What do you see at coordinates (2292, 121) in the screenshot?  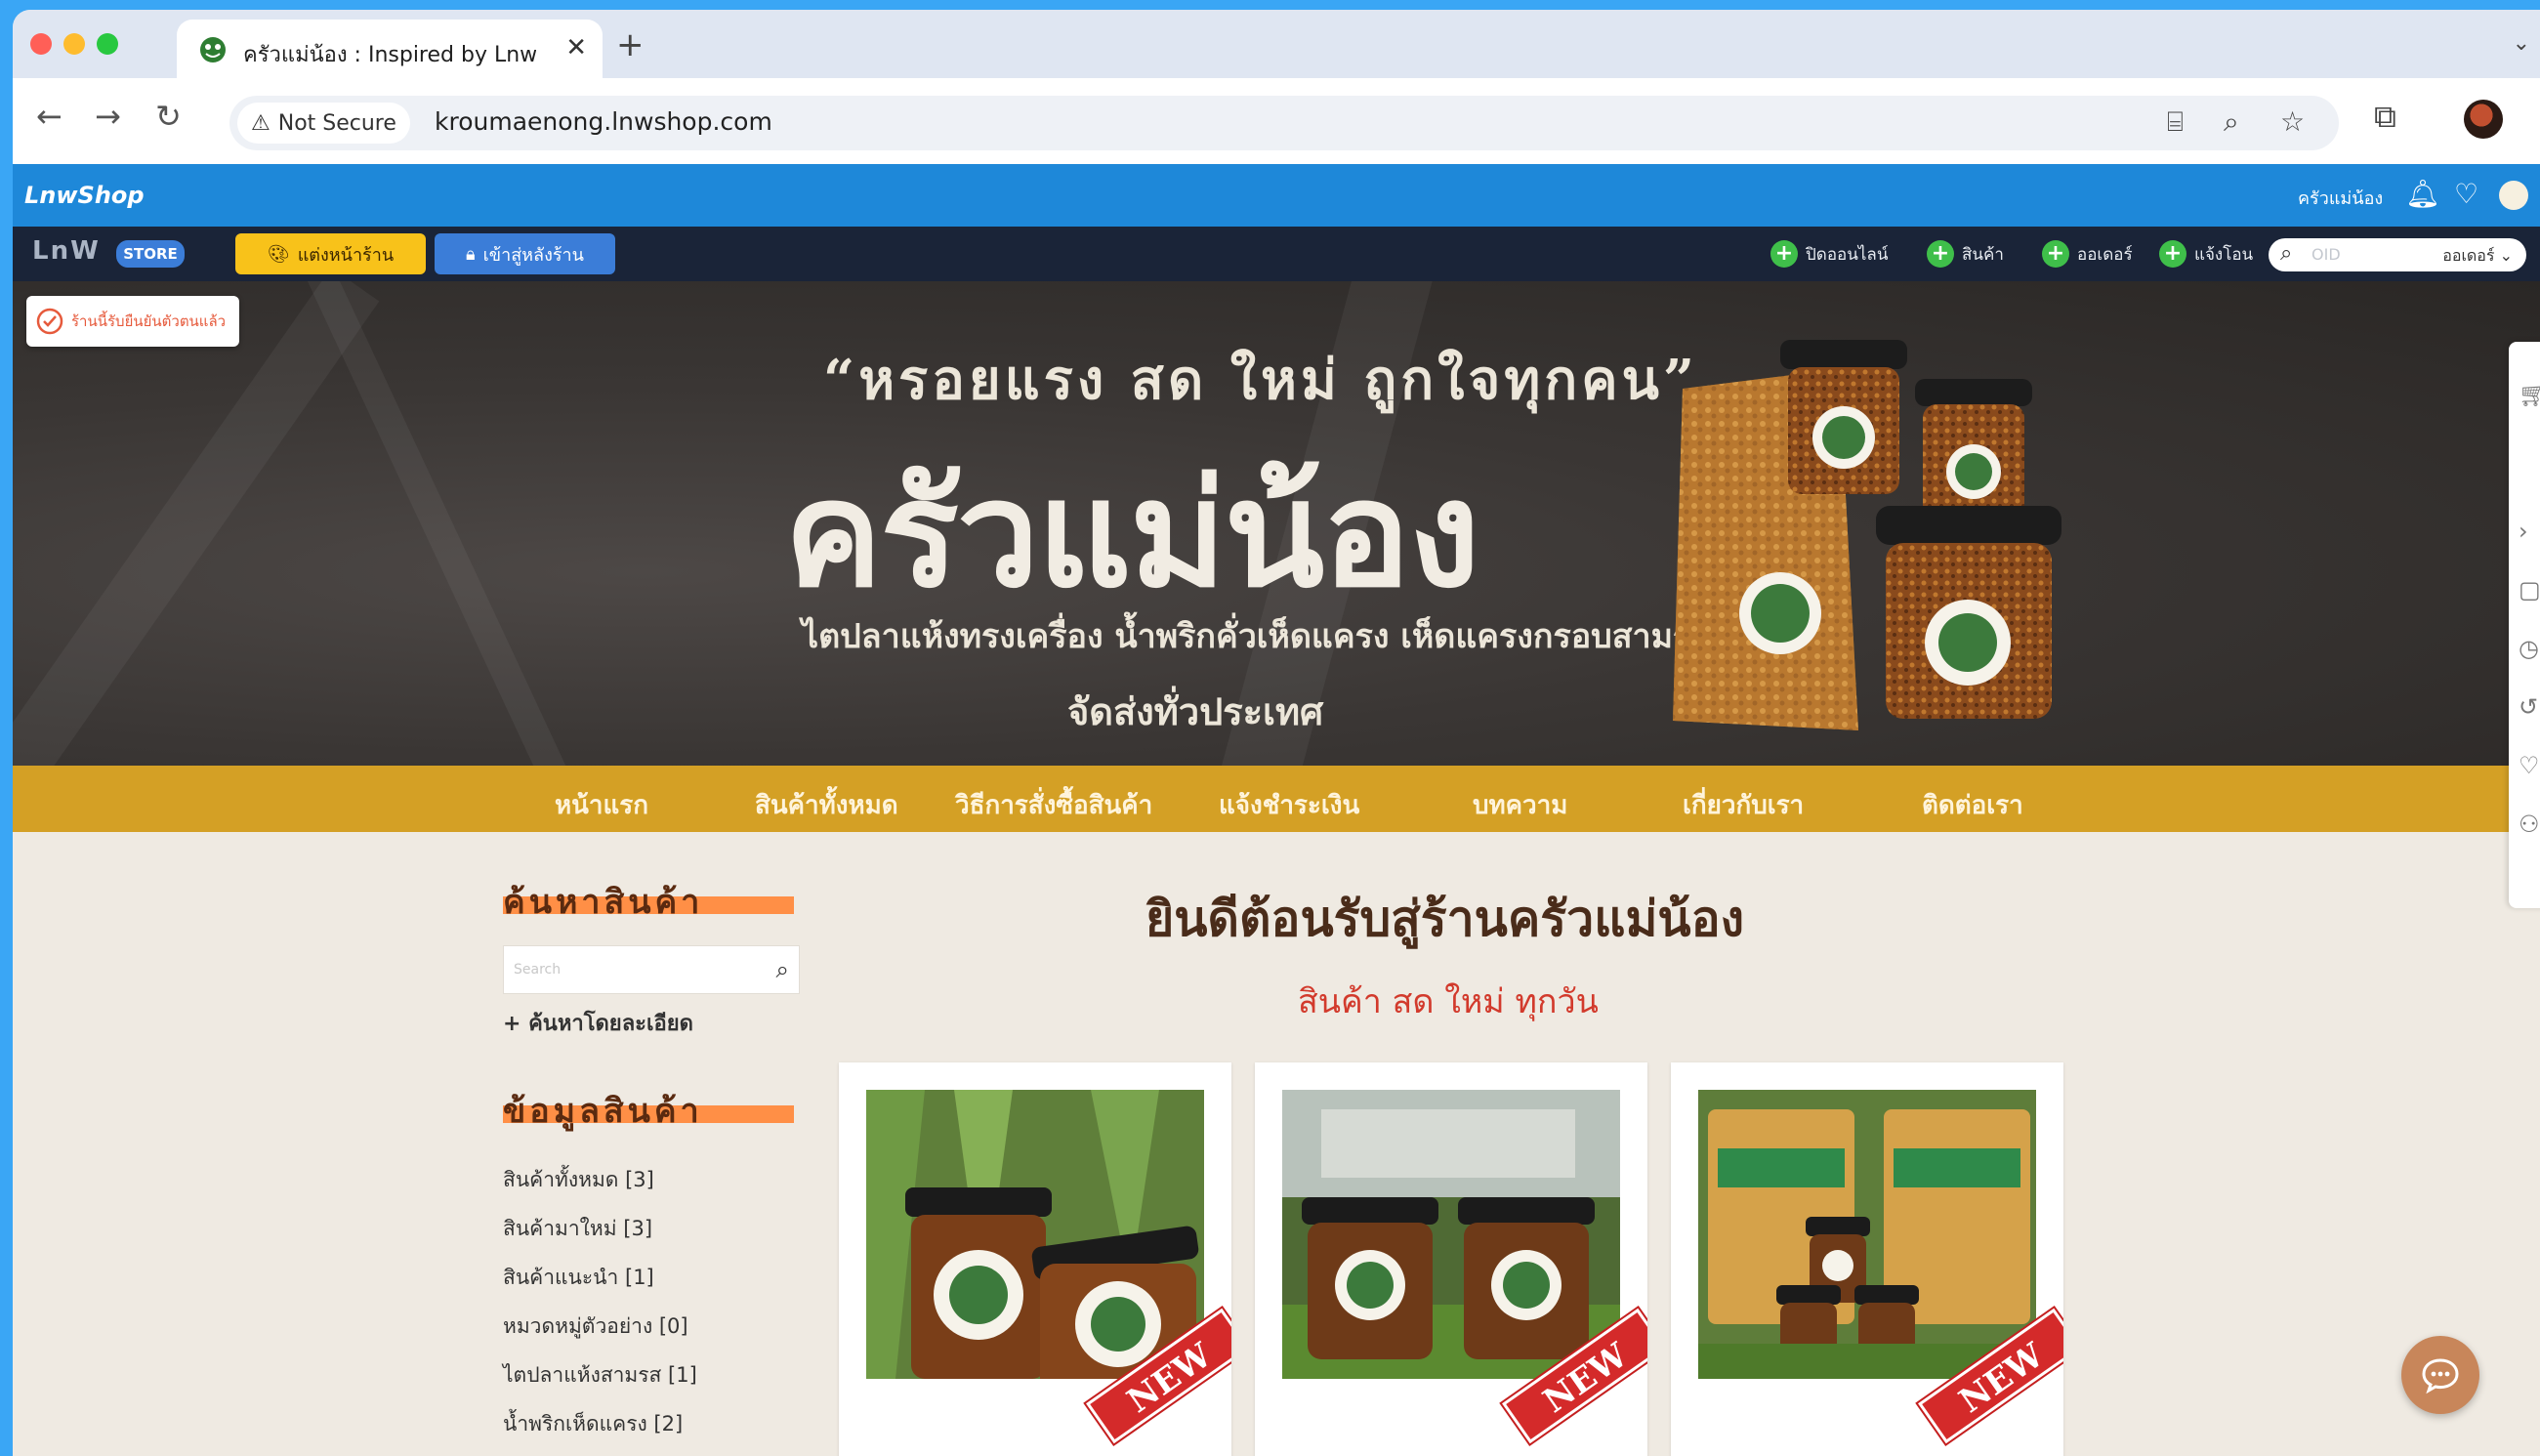 I see `bookmark-star-icon: ☆` at bounding box center [2292, 121].